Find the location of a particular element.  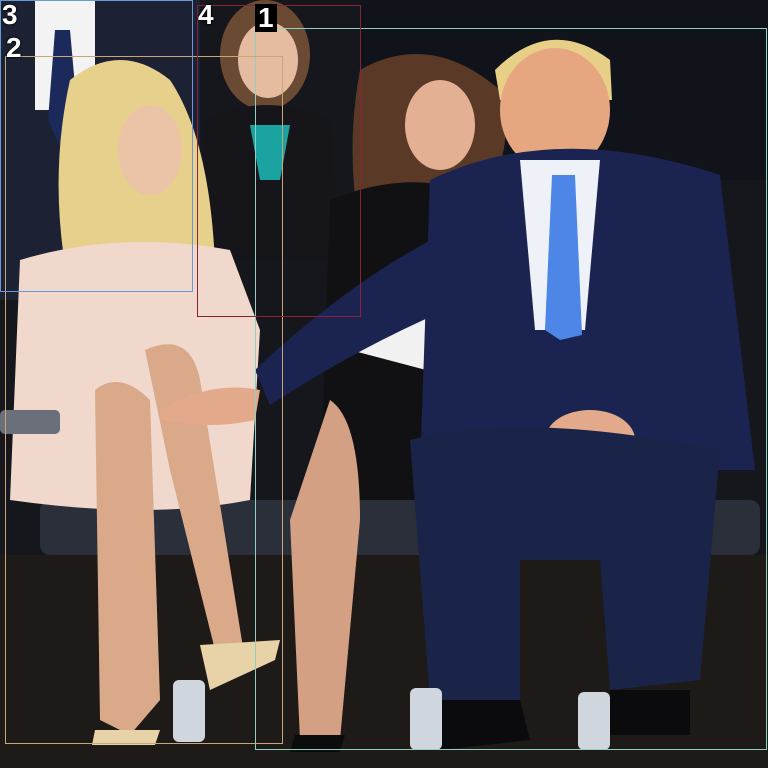

annotation-label-3: 3 is located at coordinates (10, 15).